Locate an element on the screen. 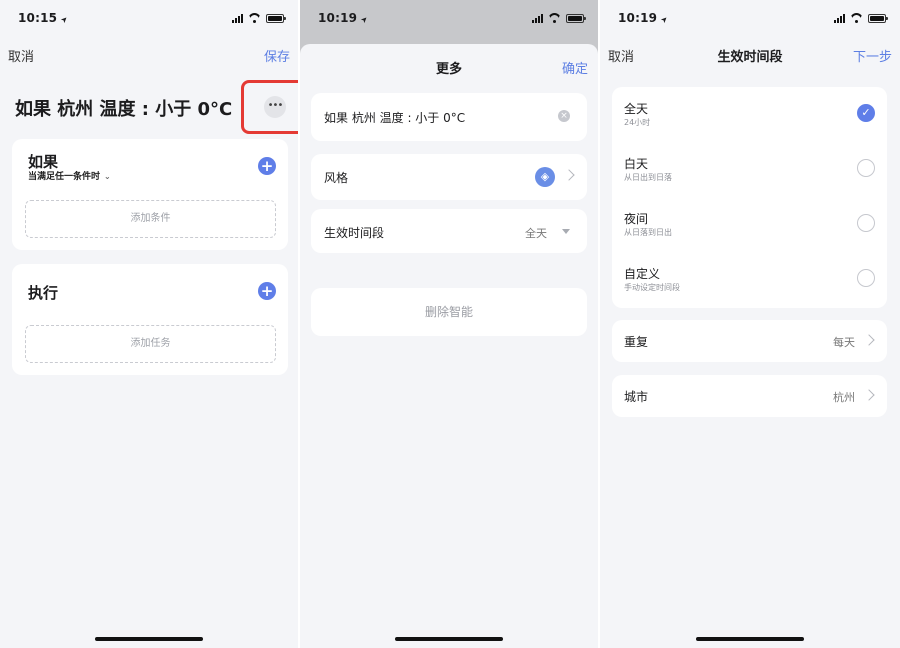  scene-name-field: 如果 杭州 温度 : 小于 0°C × is located at coordinates (449, 117).